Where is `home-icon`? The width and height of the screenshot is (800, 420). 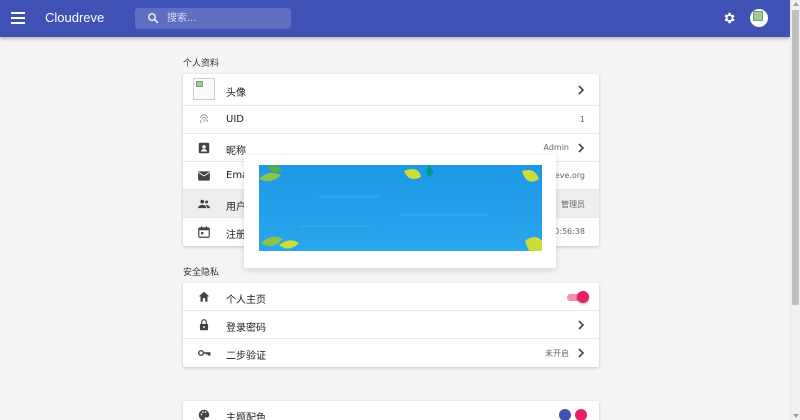
home-icon is located at coordinates (204, 296).